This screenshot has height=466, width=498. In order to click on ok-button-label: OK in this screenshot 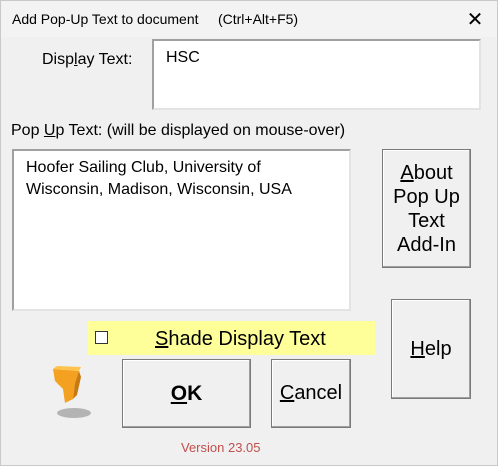, I will do `click(186, 393)`.